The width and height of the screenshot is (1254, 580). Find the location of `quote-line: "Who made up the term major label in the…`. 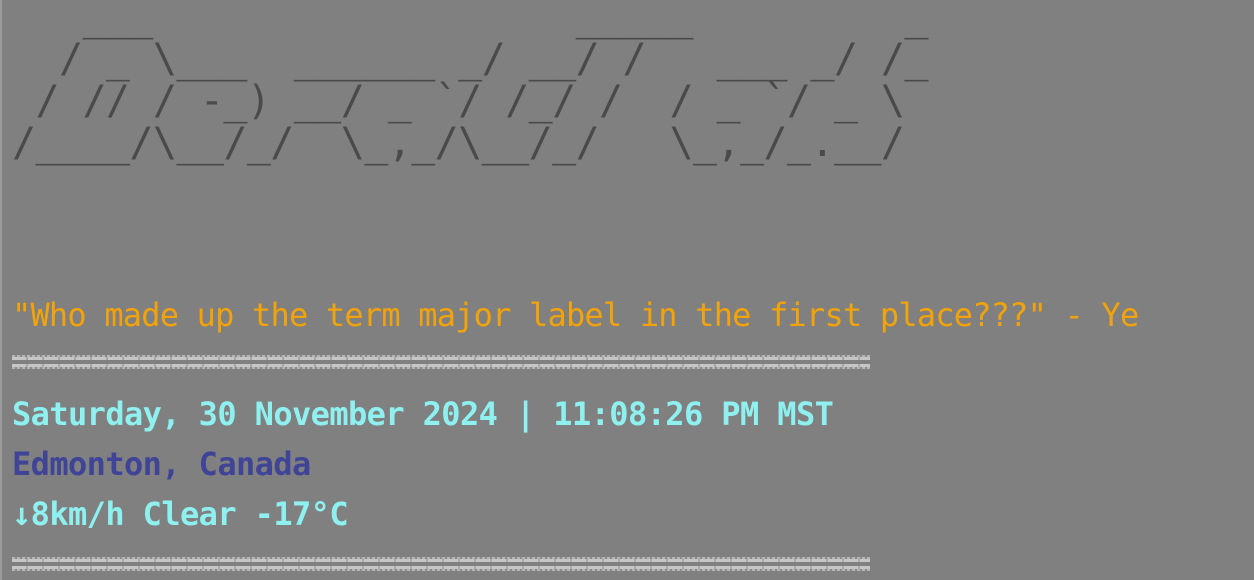

quote-line: "Who made up the term major label in the… is located at coordinates (575, 315).